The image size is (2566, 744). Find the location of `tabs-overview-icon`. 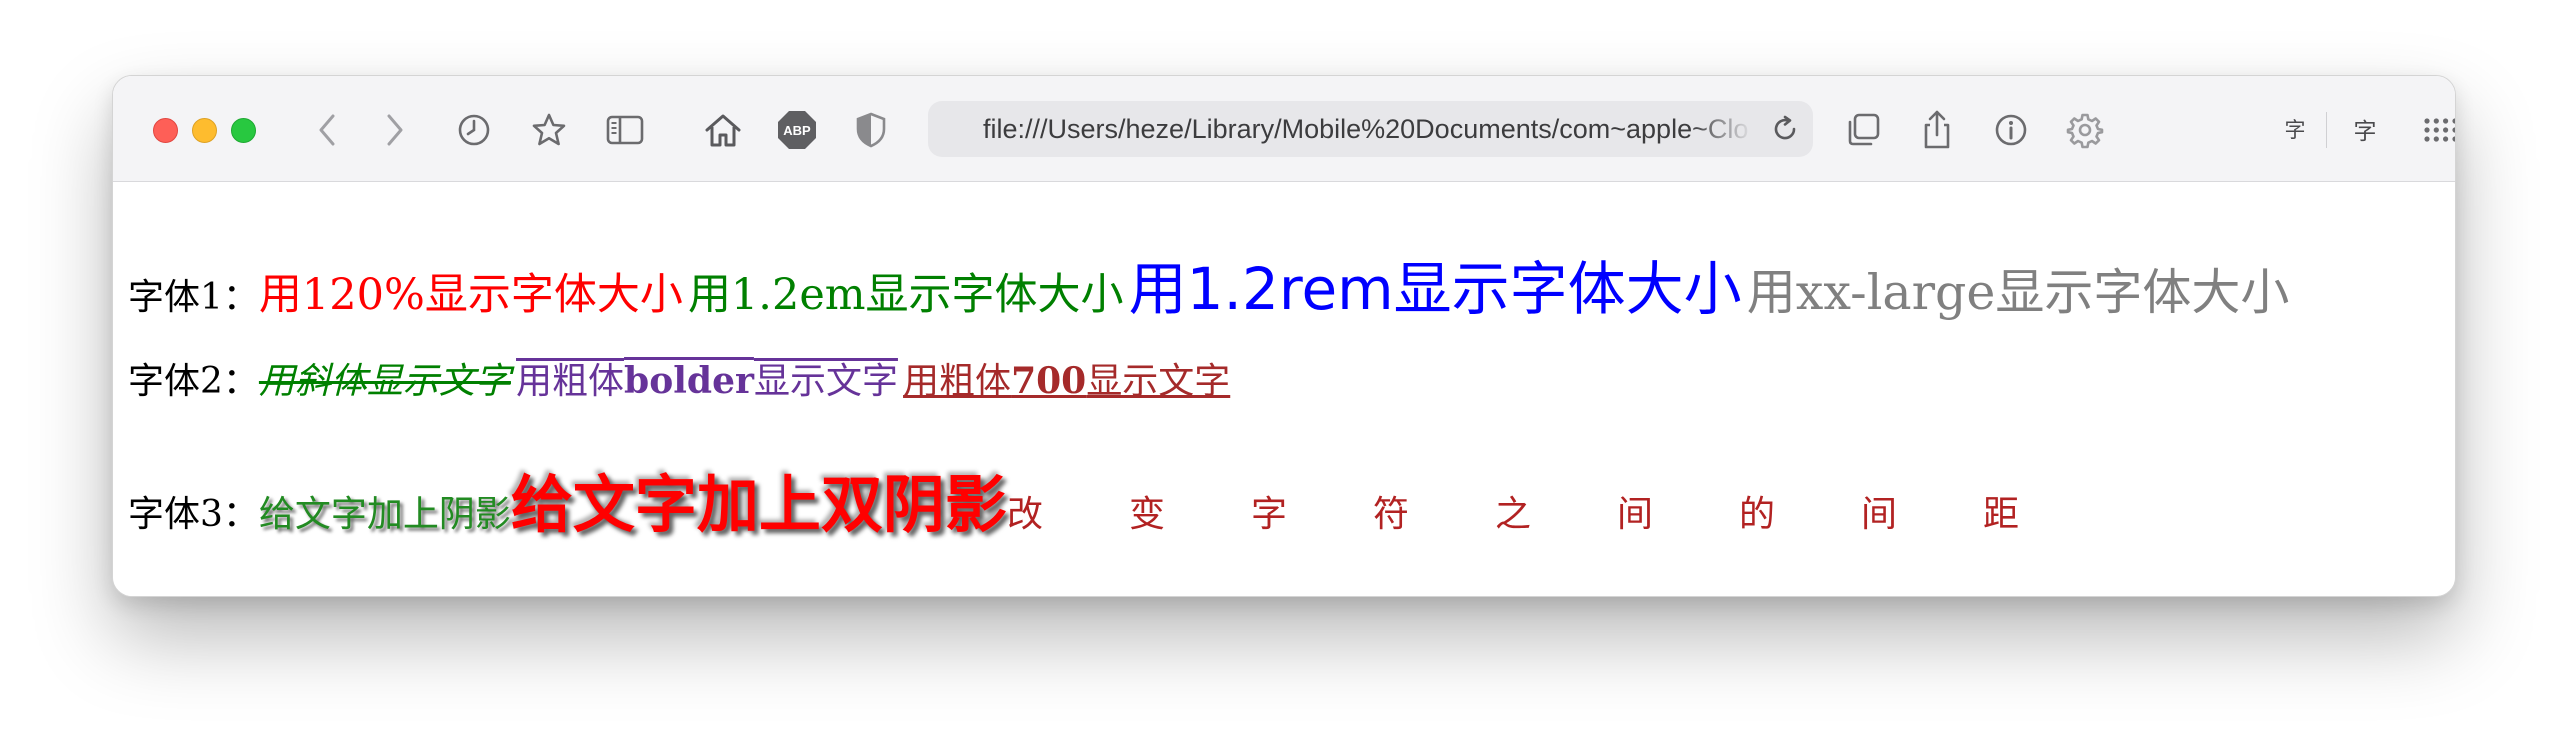

tabs-overview-icon is located at coordinates (1863, 130).